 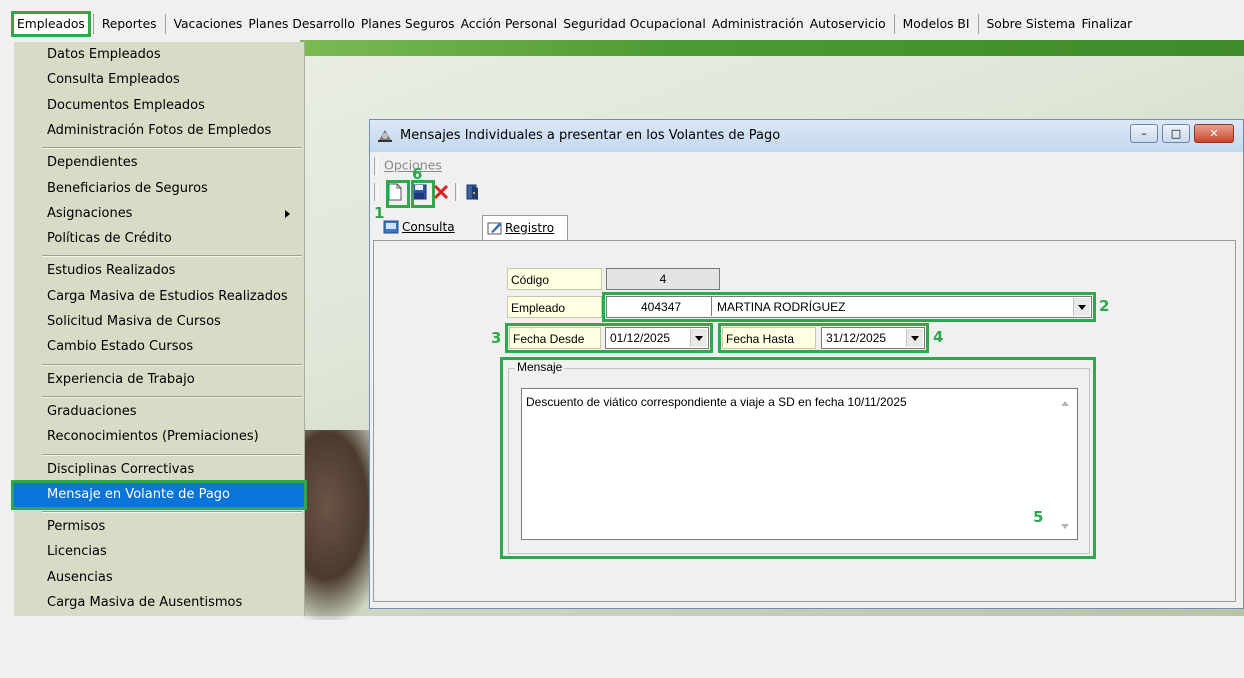 I want to click on dropdown-item-label: Licencias, so click(x=77, y=552).